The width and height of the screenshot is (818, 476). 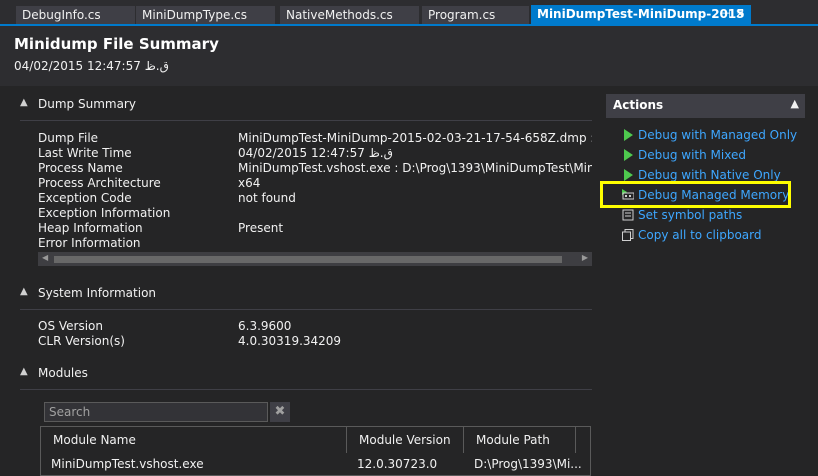 I want to click on property-value: Present, so click(x=261, y=228).